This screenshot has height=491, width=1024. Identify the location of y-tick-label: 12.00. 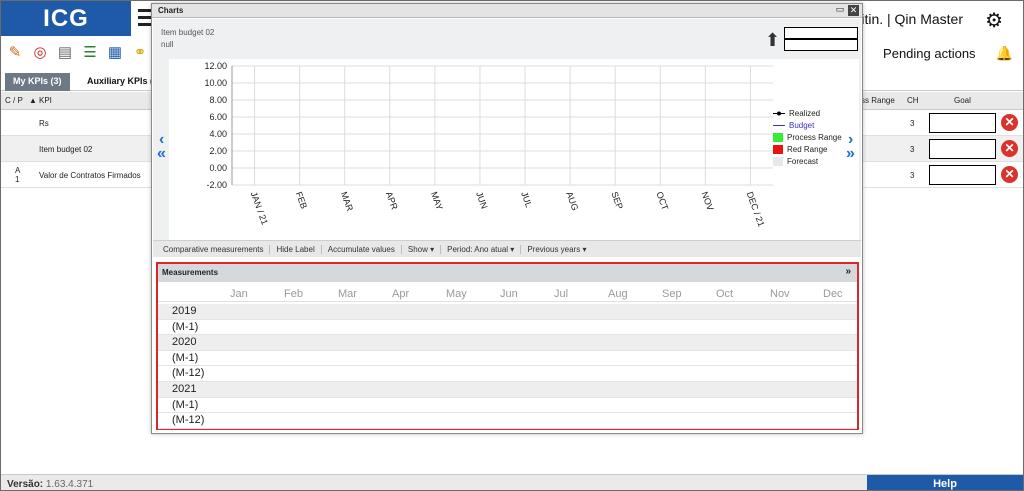
(215, 66).